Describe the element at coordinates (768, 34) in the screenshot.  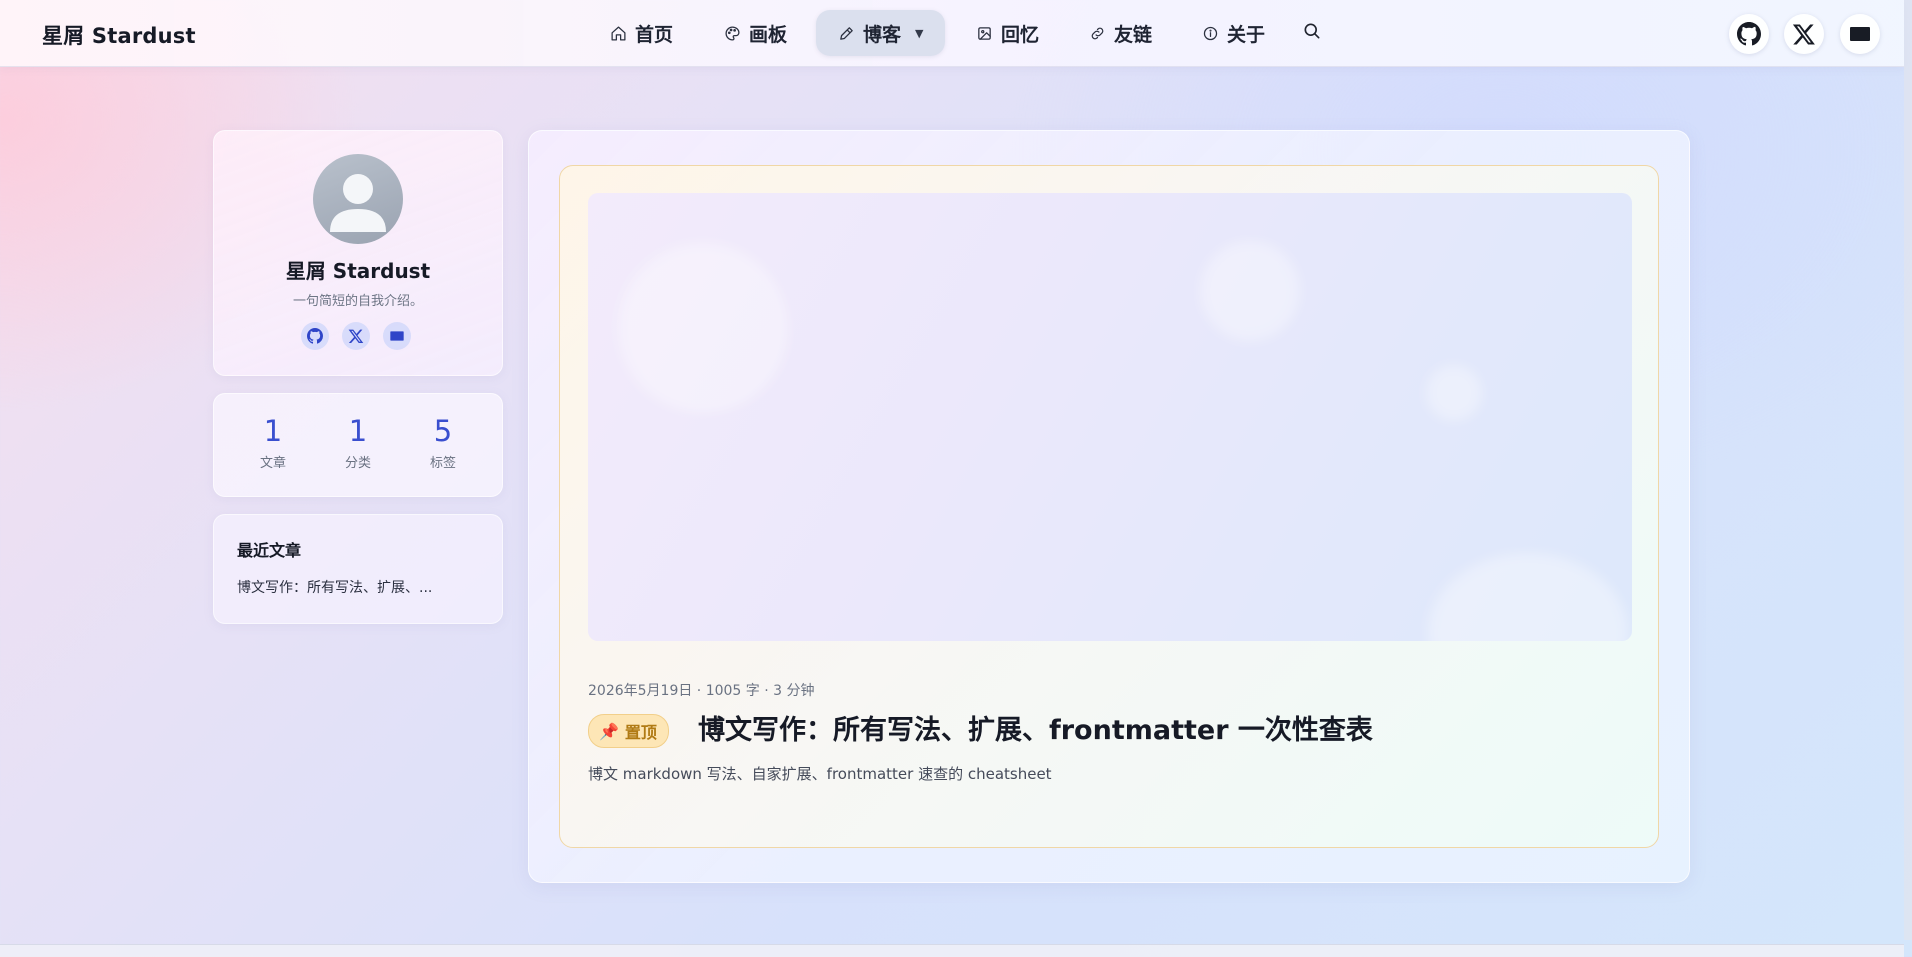
I see `nav-label: 画板` at that location.